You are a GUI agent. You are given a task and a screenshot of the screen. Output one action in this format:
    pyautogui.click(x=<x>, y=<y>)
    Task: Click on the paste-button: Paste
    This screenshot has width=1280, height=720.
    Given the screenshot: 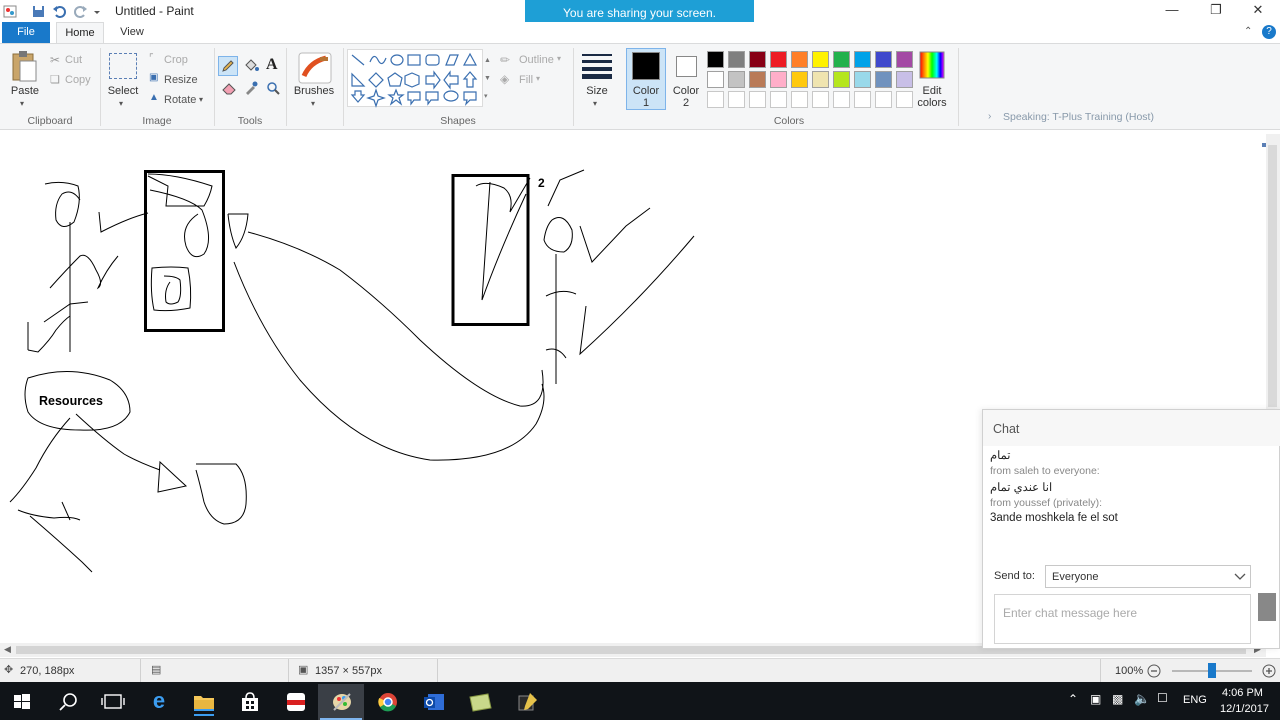 What is the action you would take?
    pyautogui.click(x=25, y=91)
    